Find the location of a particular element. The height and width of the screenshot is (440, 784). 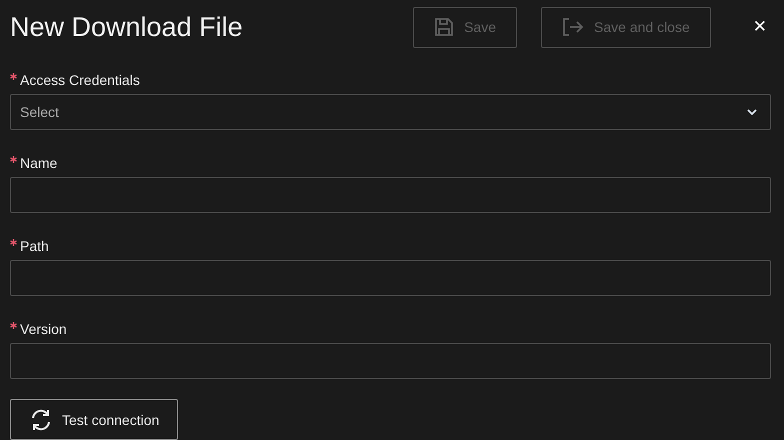

field-label: Name is located at coordinates (39, 163).